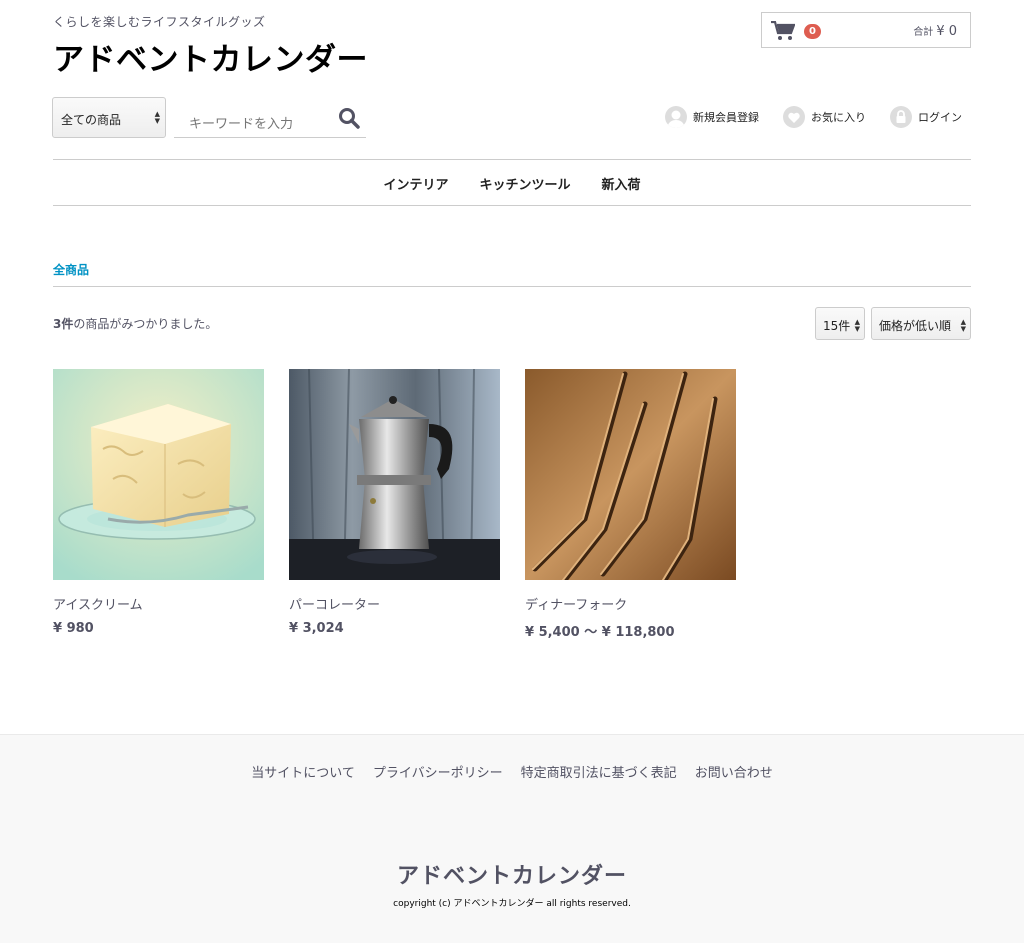 The height and width of the screenshot is (943, 1024). What do you see at coordinates (783, 30) in the screenshot?
I see `cart-icon` at bounding box center [783, 30].